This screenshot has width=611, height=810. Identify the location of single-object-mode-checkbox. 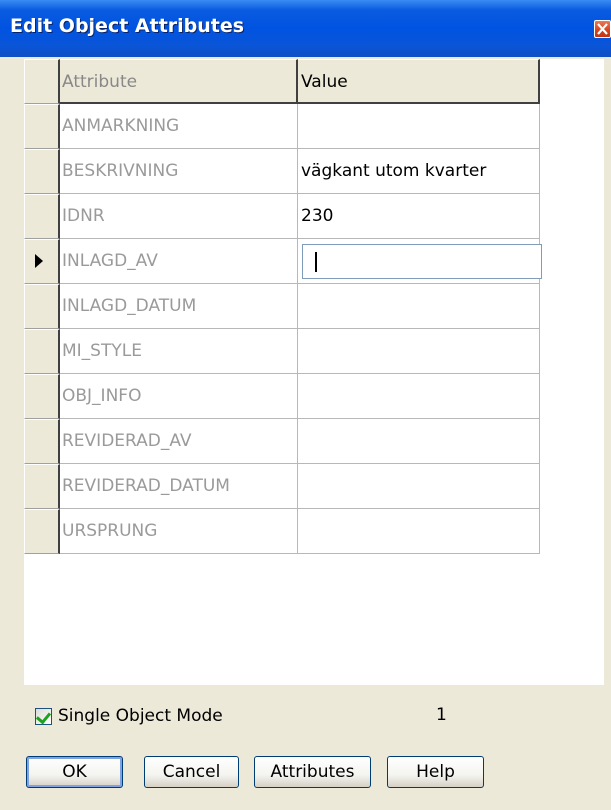
(43, 716).